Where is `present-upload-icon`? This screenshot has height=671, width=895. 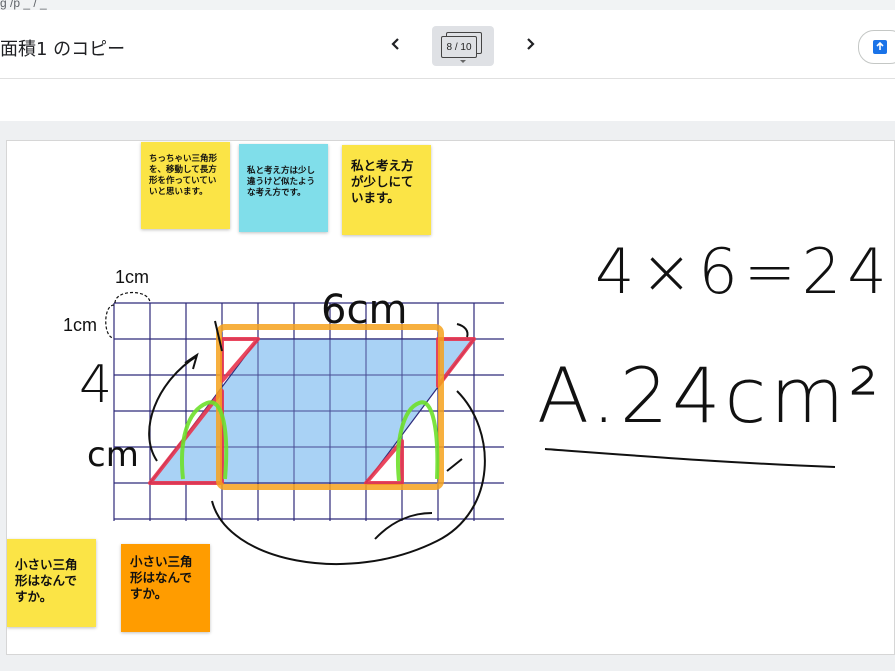 present-upload-icon is located at coordinates (880, 47).